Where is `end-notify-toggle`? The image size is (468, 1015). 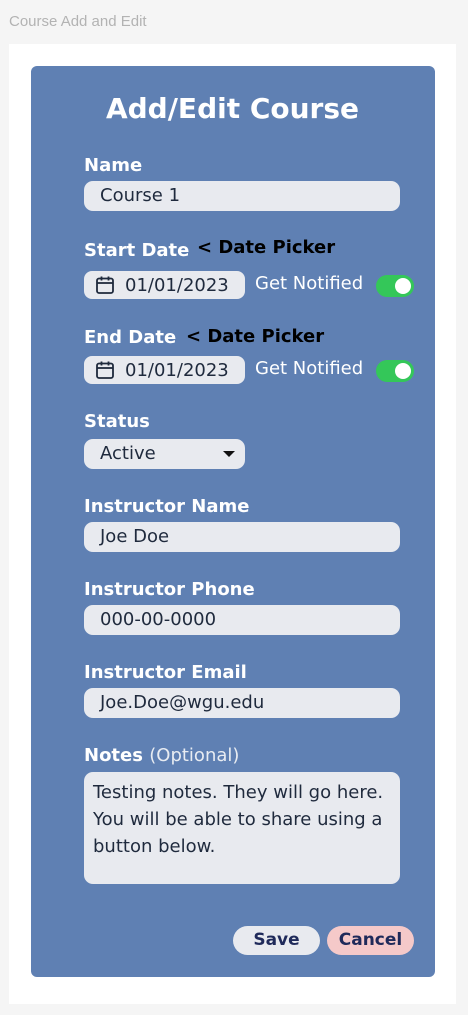 end-notify-toggle is located at coordinates (395, 371).